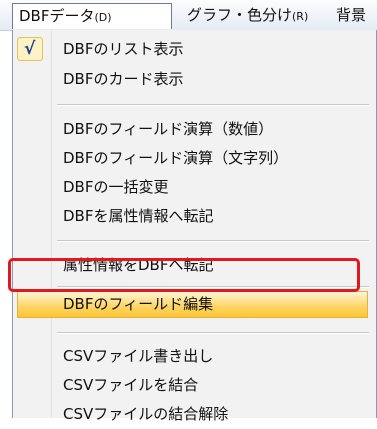  What do you see at coordinates (138, 356) in the screenshot?
I see `menu-item-label: CSVファイル書き出し` at bounding box center [138, 356].